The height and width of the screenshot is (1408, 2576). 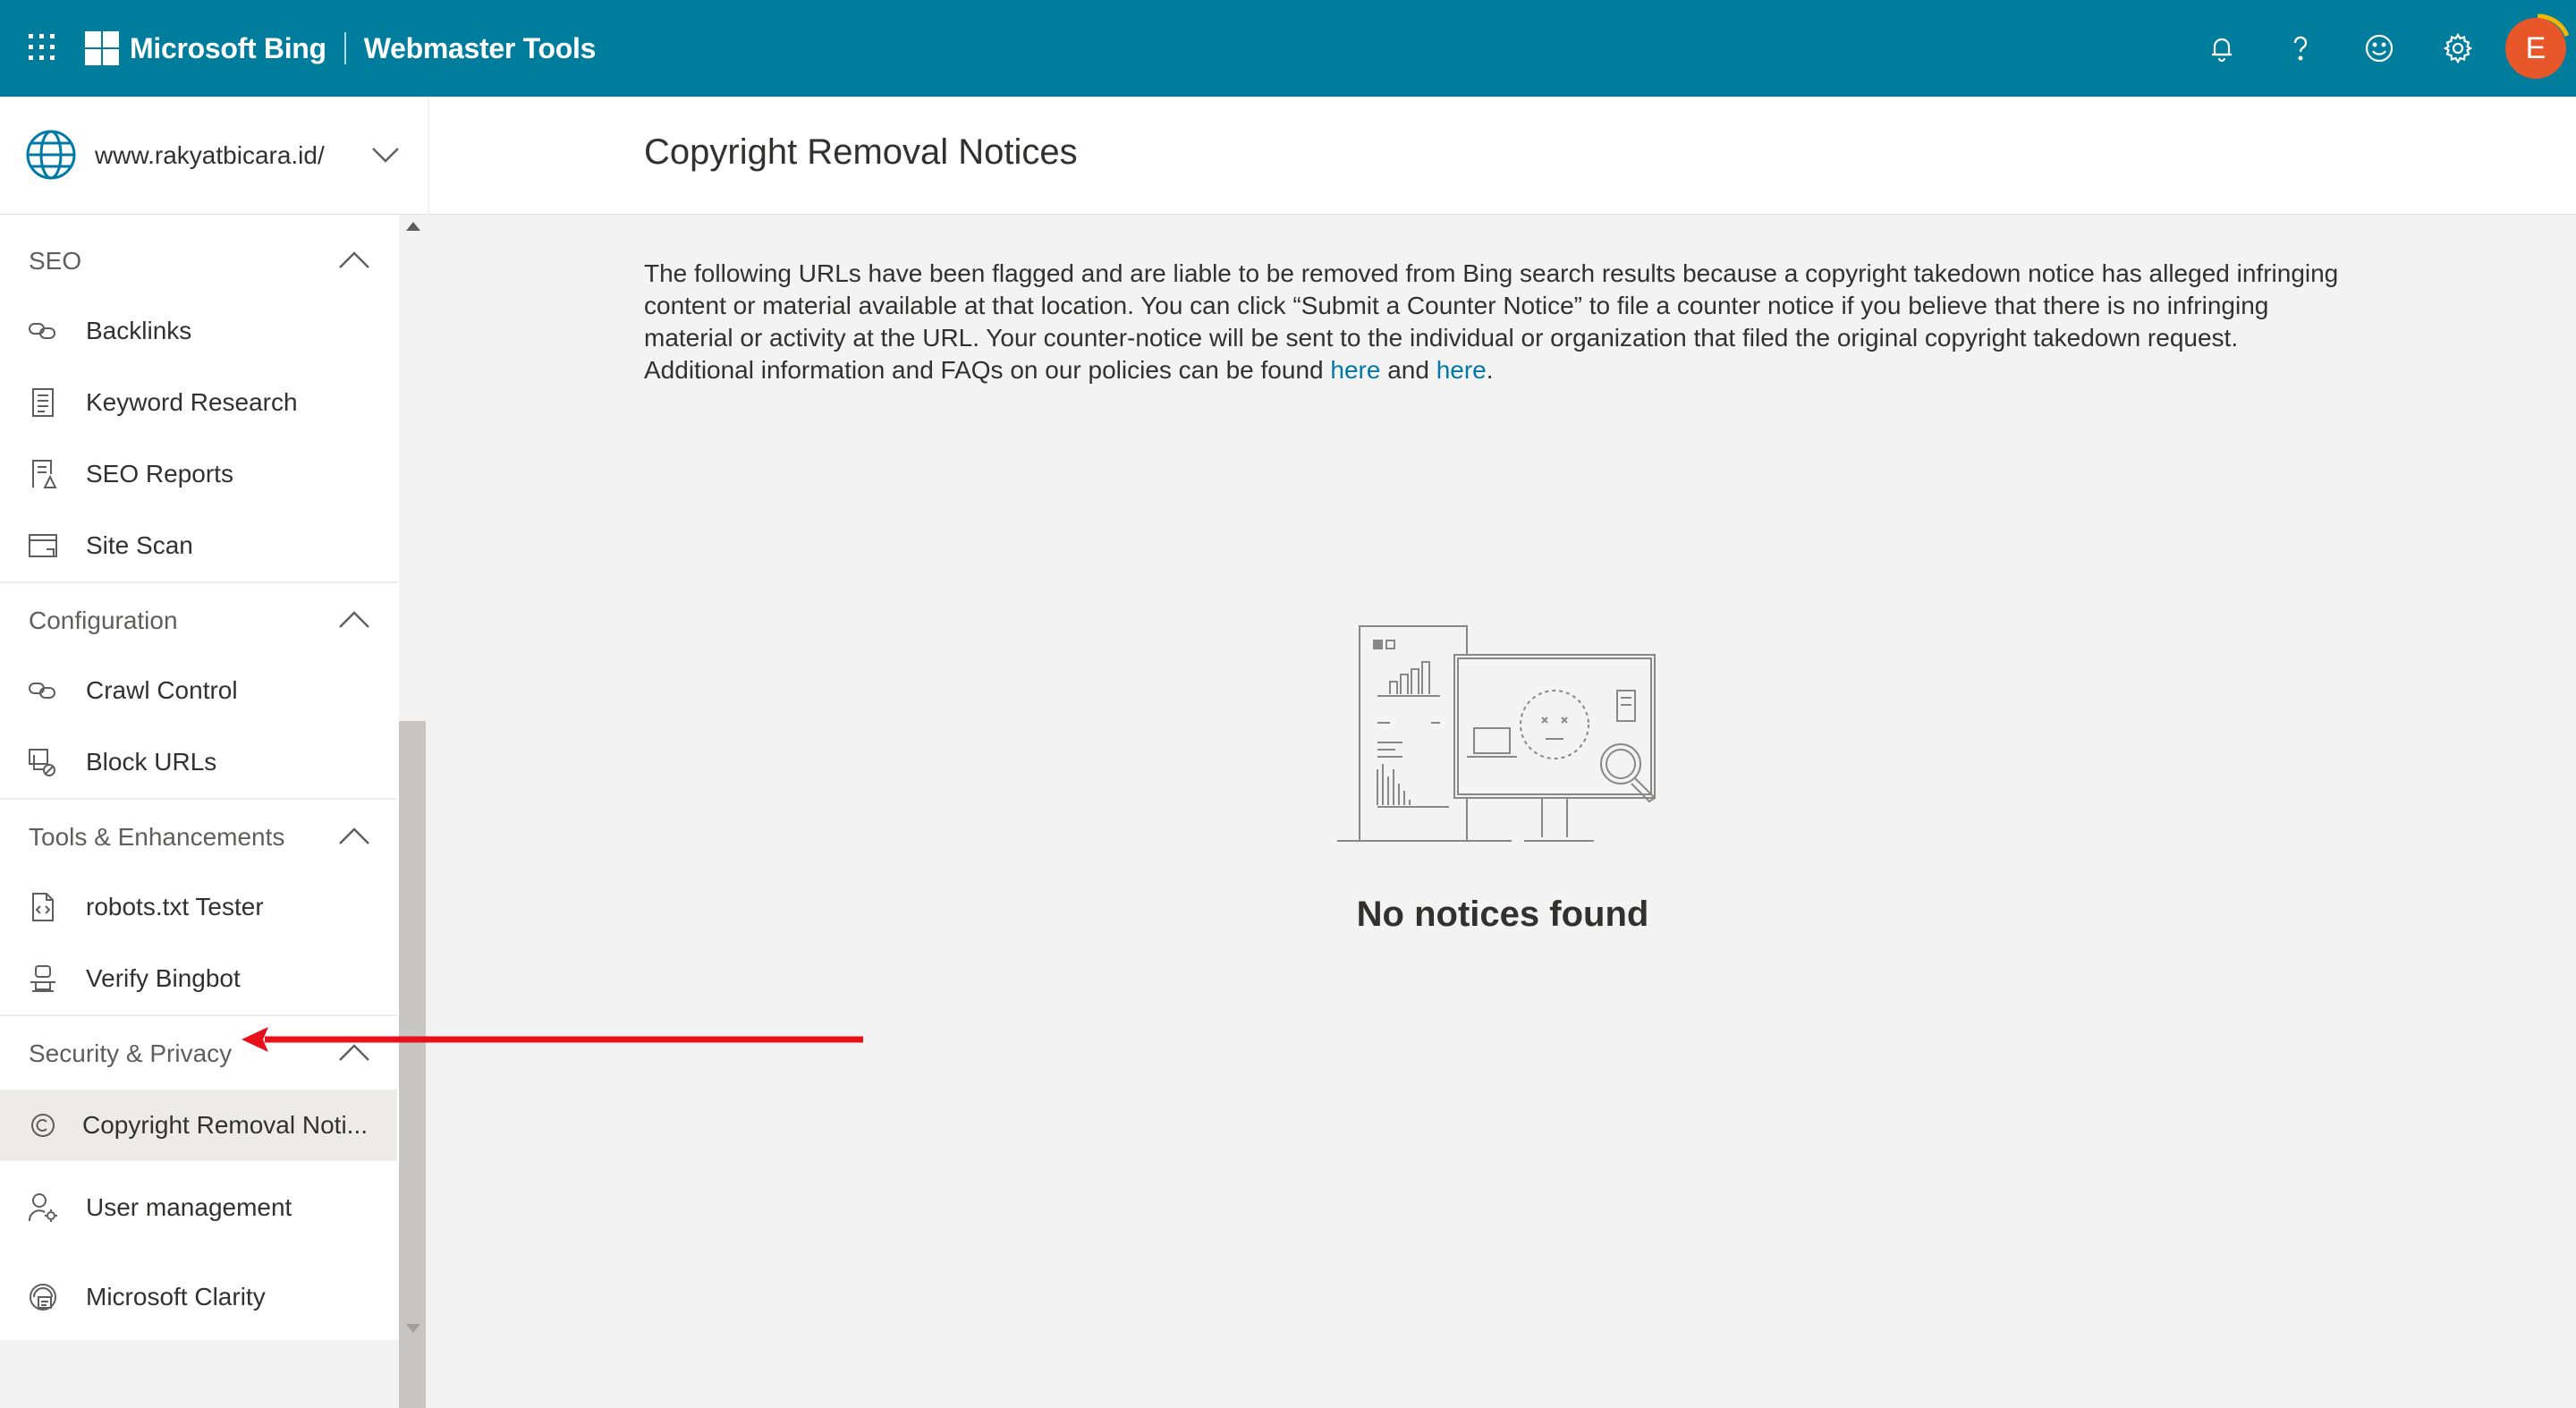 I want to click on sidebar-scrollbar, so click(x=413, y=812).